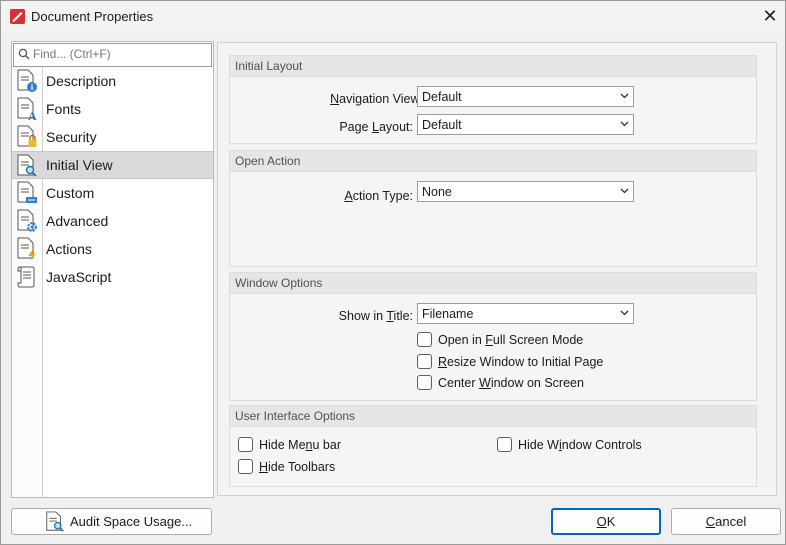  I want to click on sidebar-item-initial-view: Initial View, so click(112, 165).